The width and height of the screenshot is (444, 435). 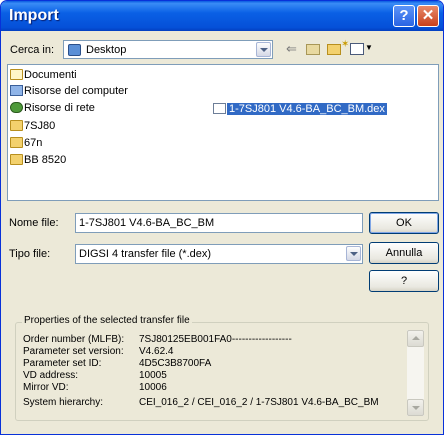 What do you see at coordinates (32, 50) in the screenshot?
I see `lookin-label: Cerca in:` at bounding box center [32, 50].